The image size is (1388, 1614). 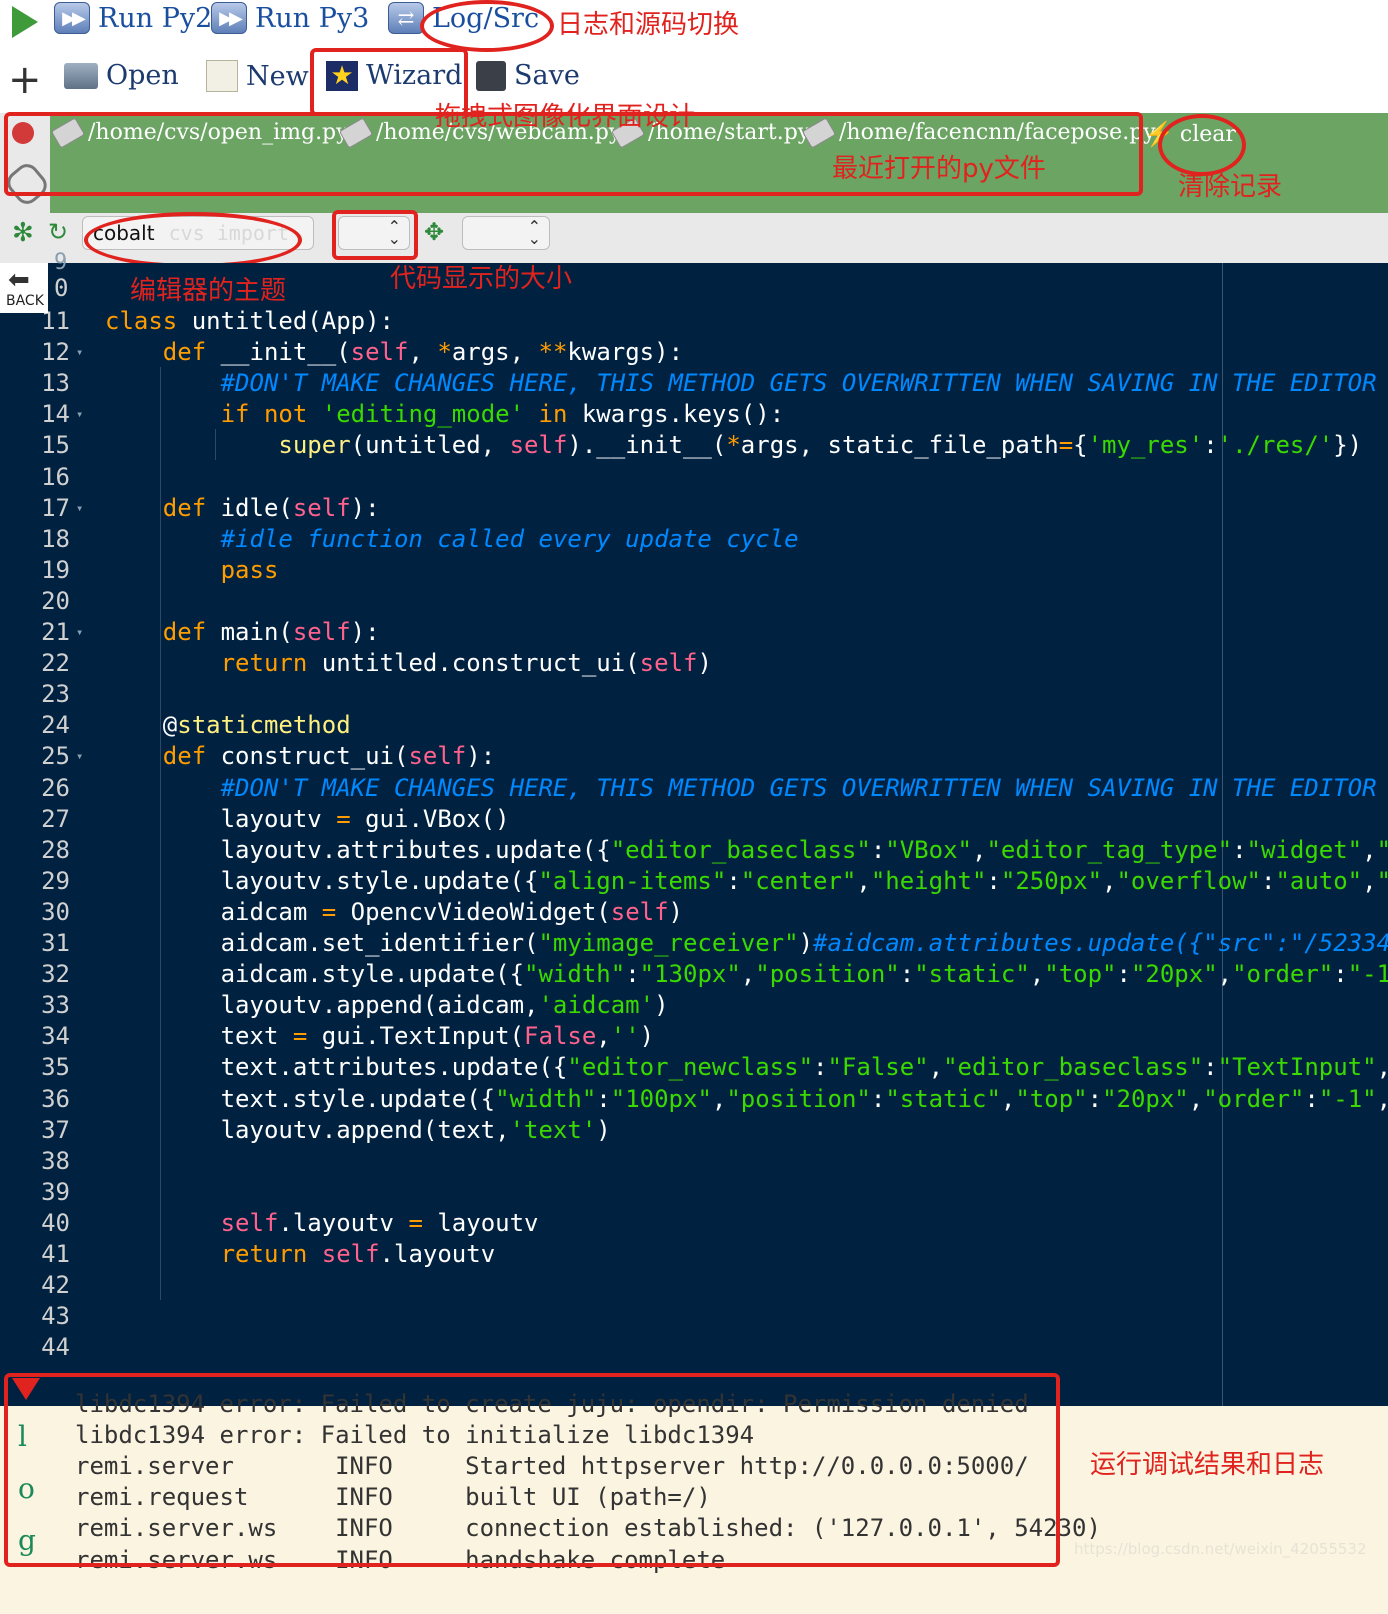 What do you see at coordinates (502, 414) in the screenshot?
I see `code-text: if not 'editing_mode' in kwargs.keys():` at bounding box center [502, 414].